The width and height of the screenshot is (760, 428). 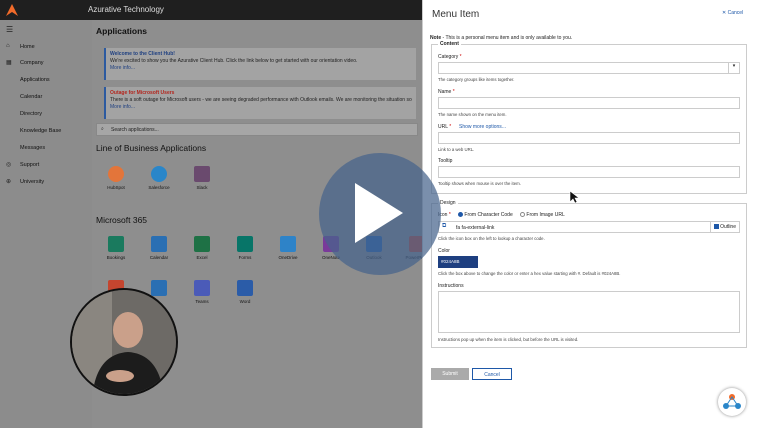 What do you see at coordinates (485, 215) in the screenshot?
I see `icon-radio-character-code: From Character Code` at bounding box center [485, 215].